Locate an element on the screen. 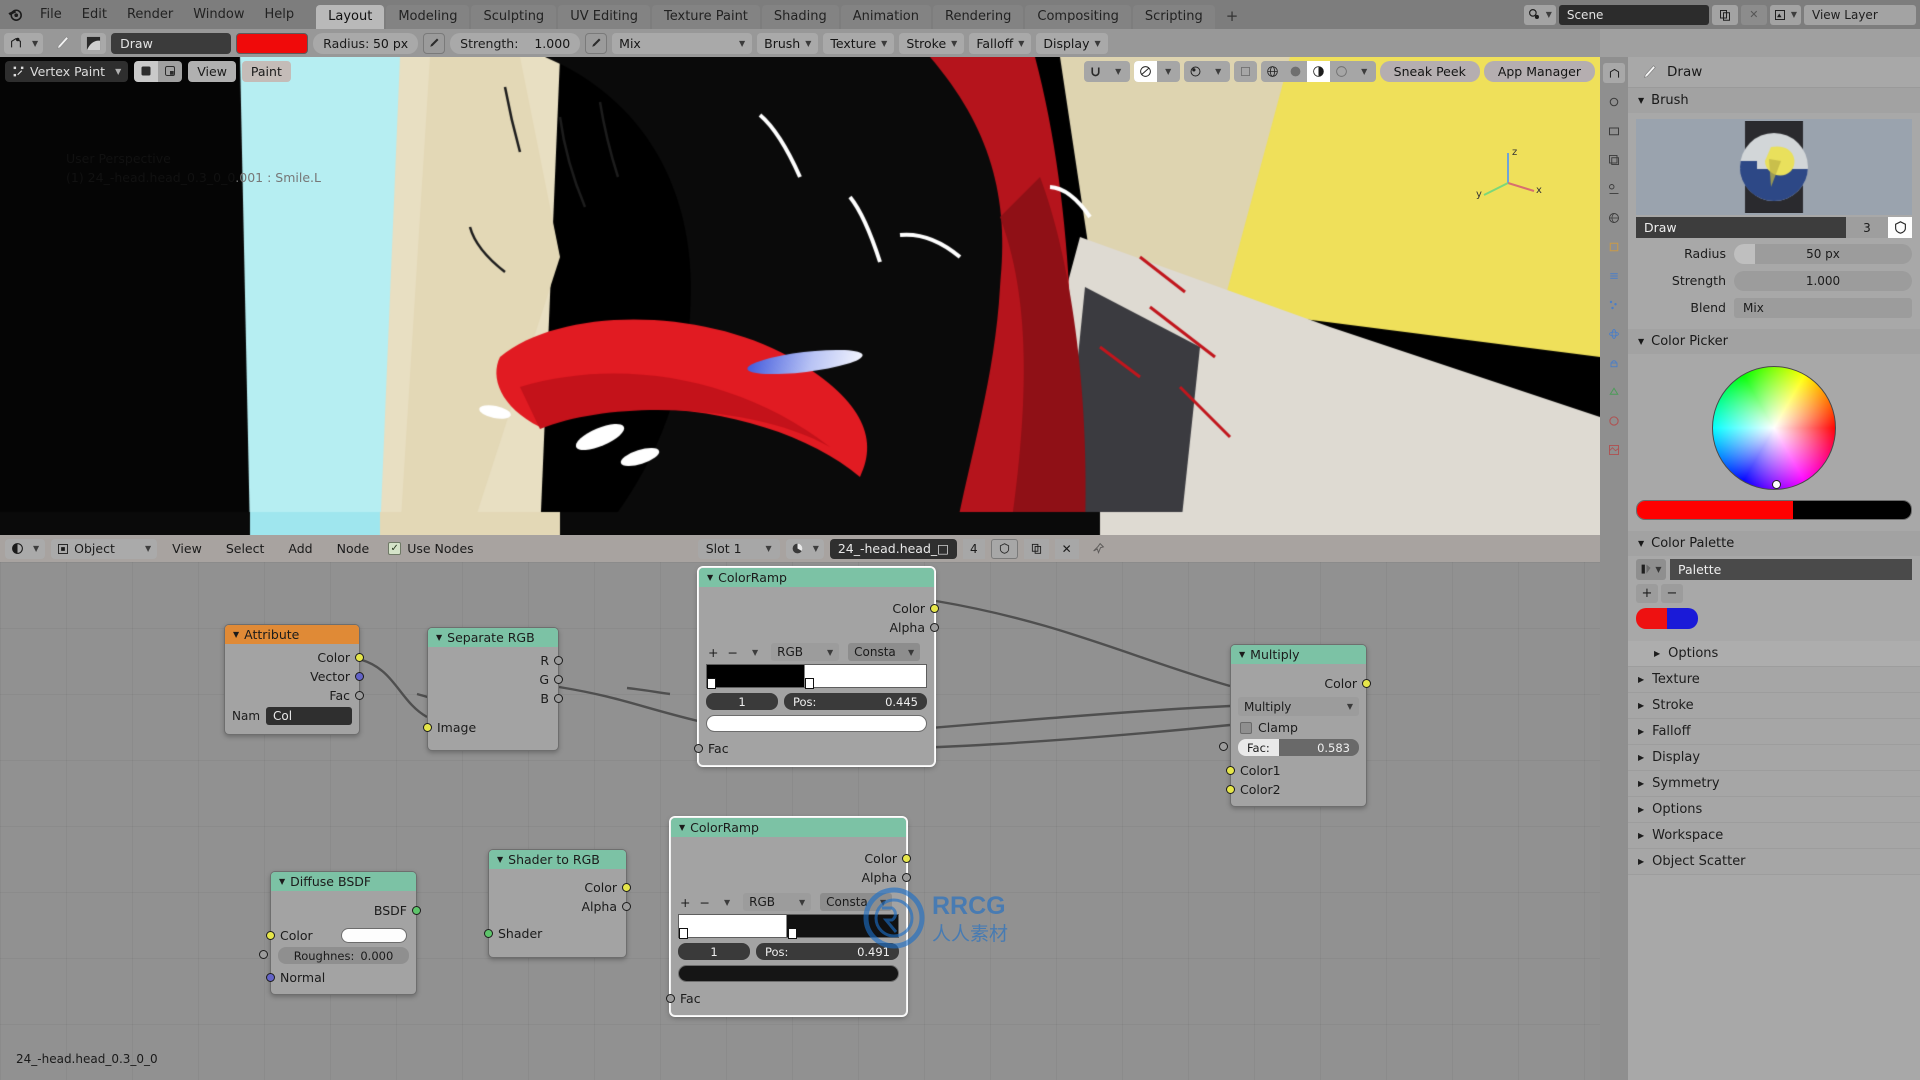 This screenshot has width=1920, height=1080. unlink-x-icon: ✕ is located at coordinates (1066, 548).